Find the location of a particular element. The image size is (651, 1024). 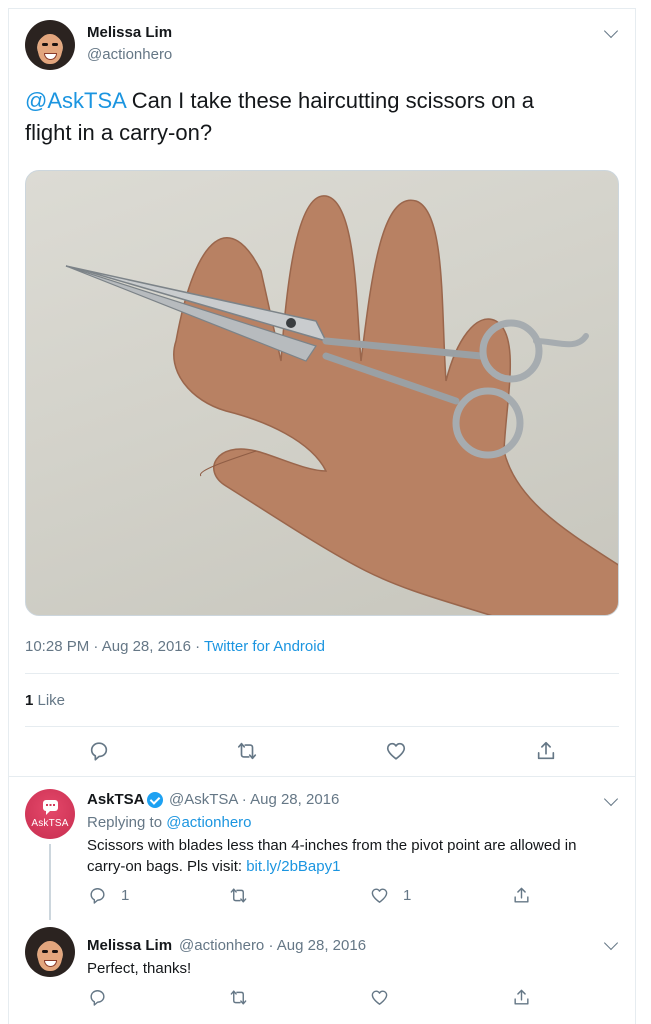

replying-to-handle: @actionhero is located at coordinates (208, 822).